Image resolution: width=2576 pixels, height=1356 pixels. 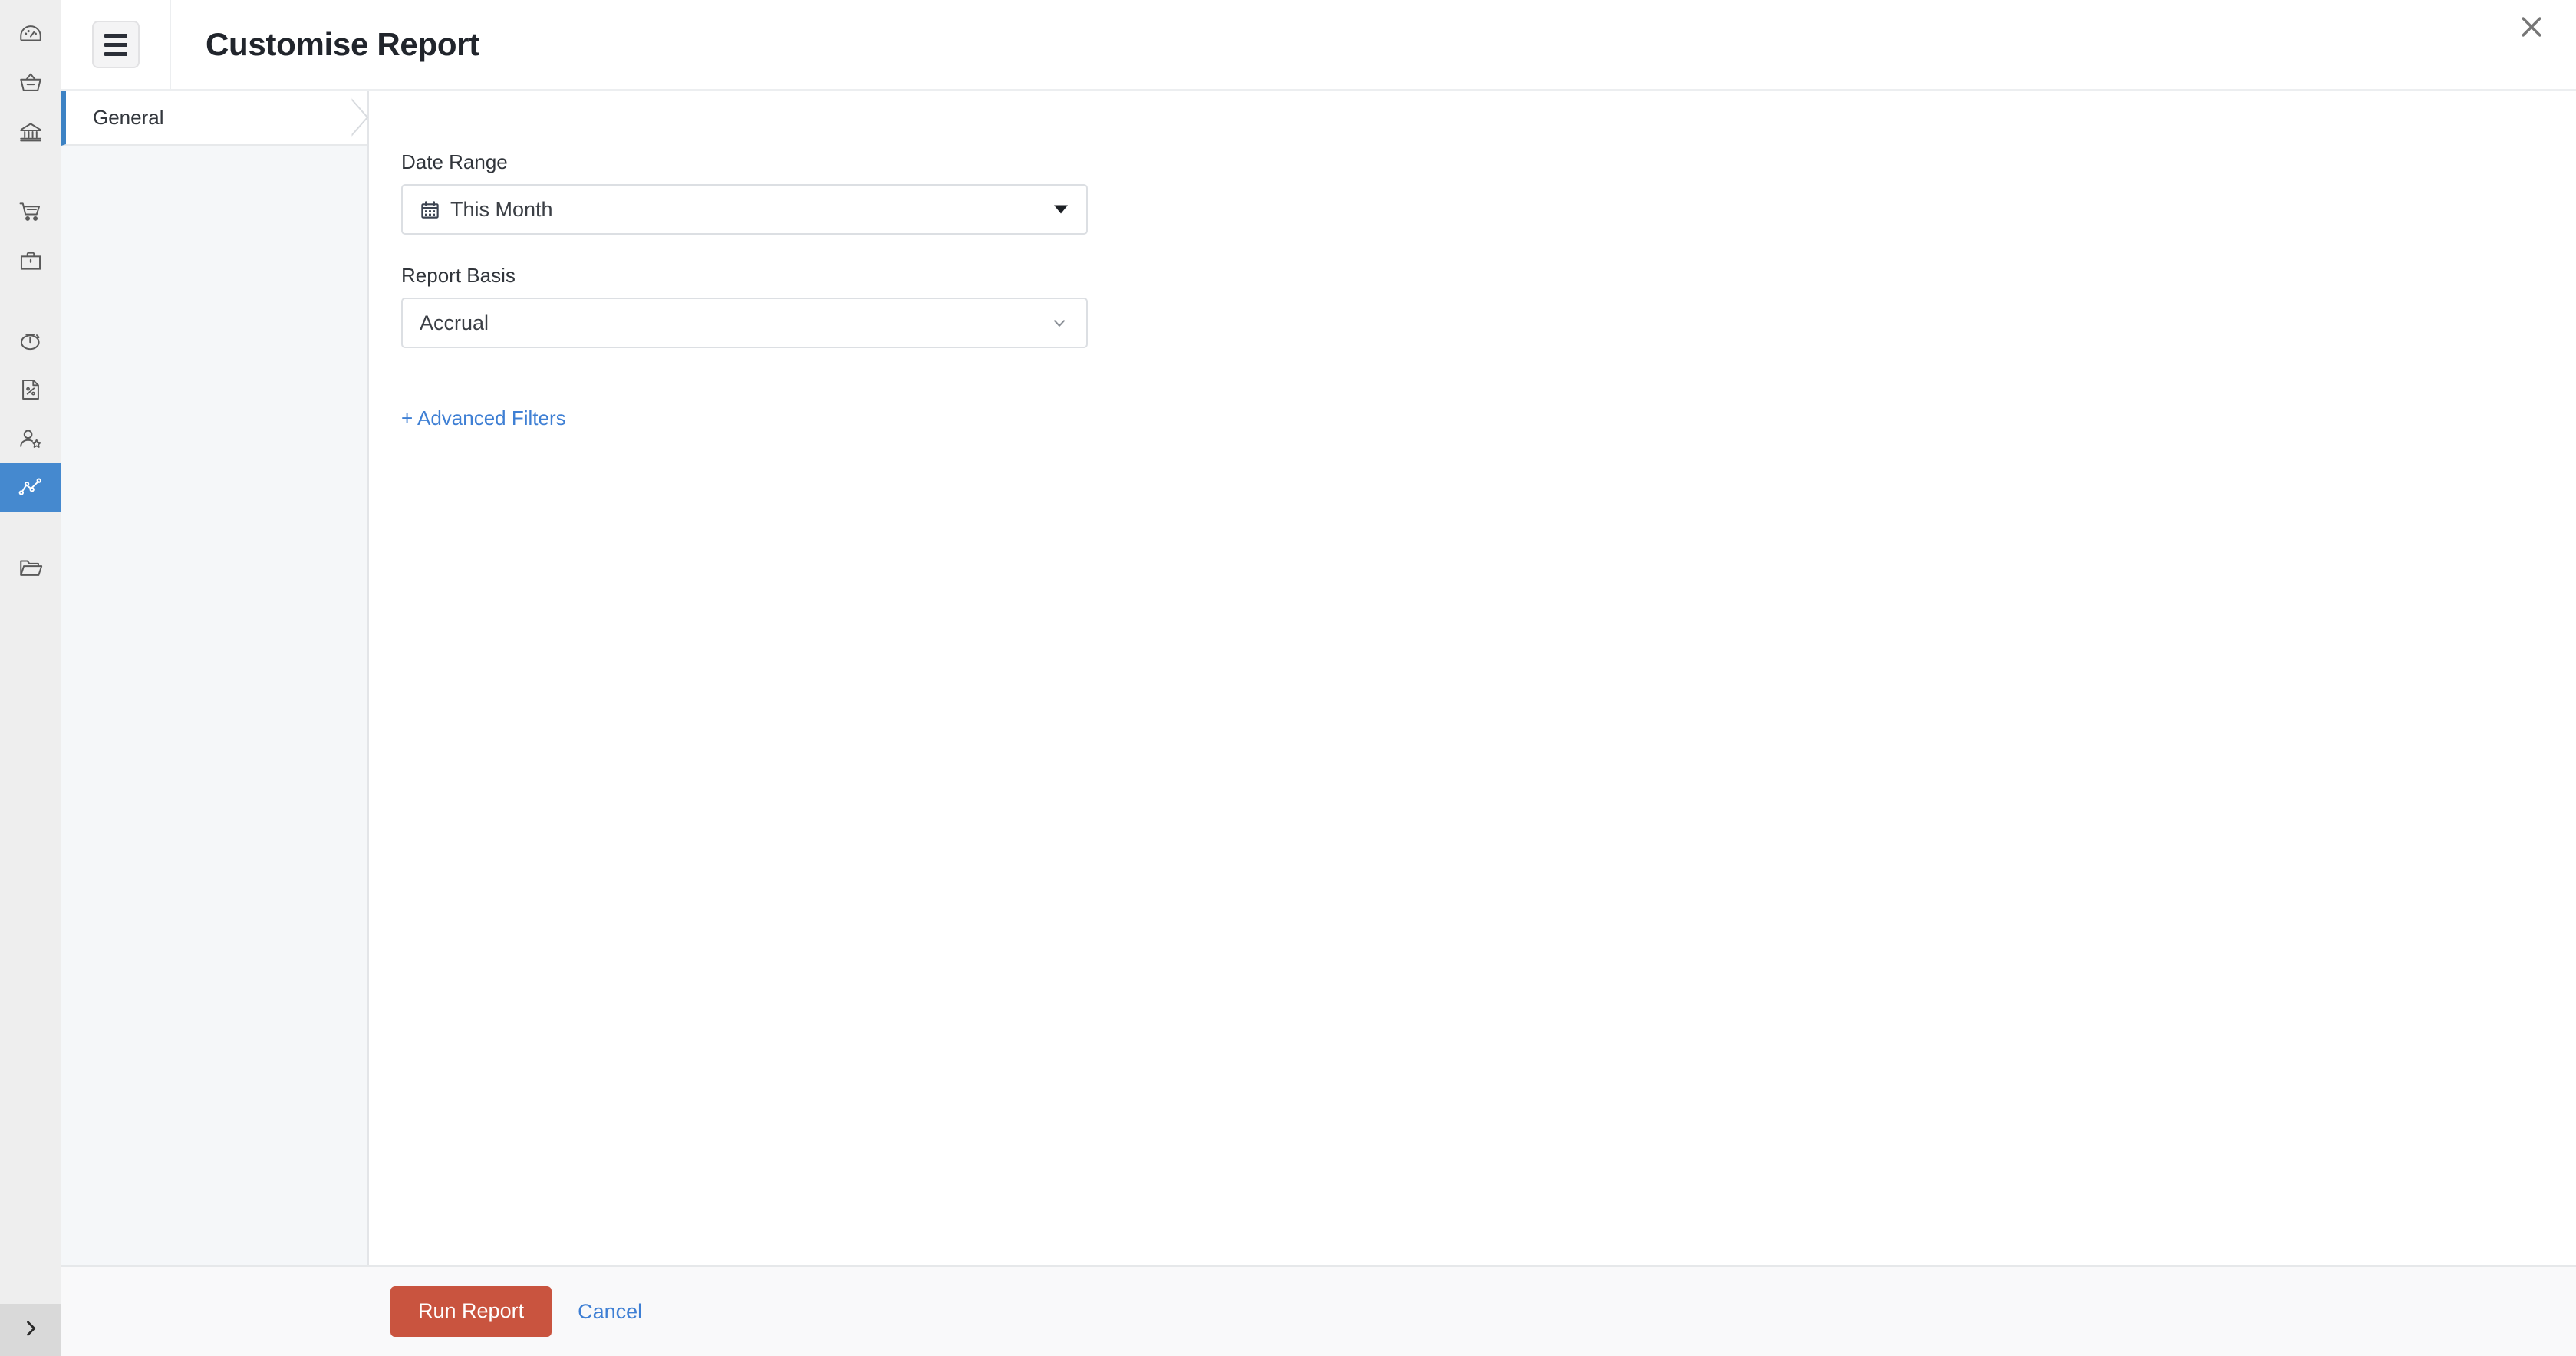 What do you see at coordinates (1318, 1310) in the screenshot?
I see `modal-footer: Run Report Cancel` at bounding box center [1318, 1310].